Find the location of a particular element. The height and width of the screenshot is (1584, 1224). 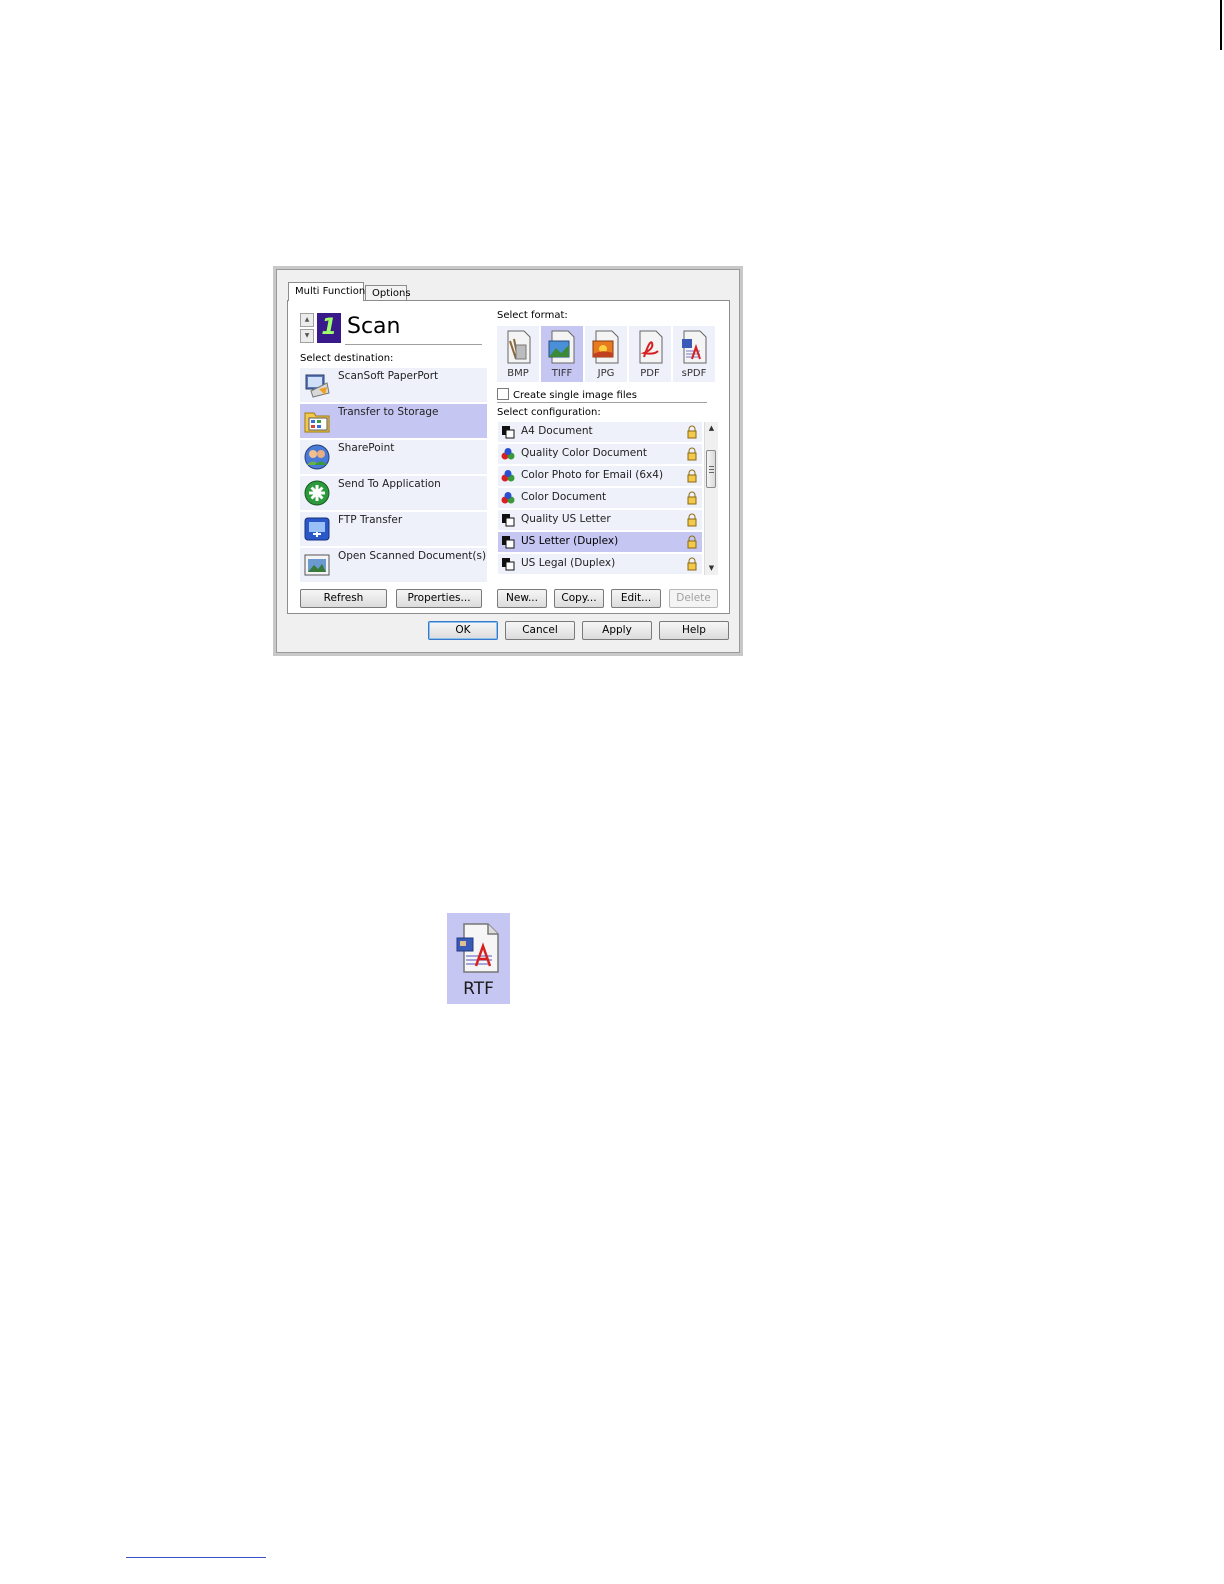

destination-item-send-to-application: Send To Application is located at coordinates (393, 493).